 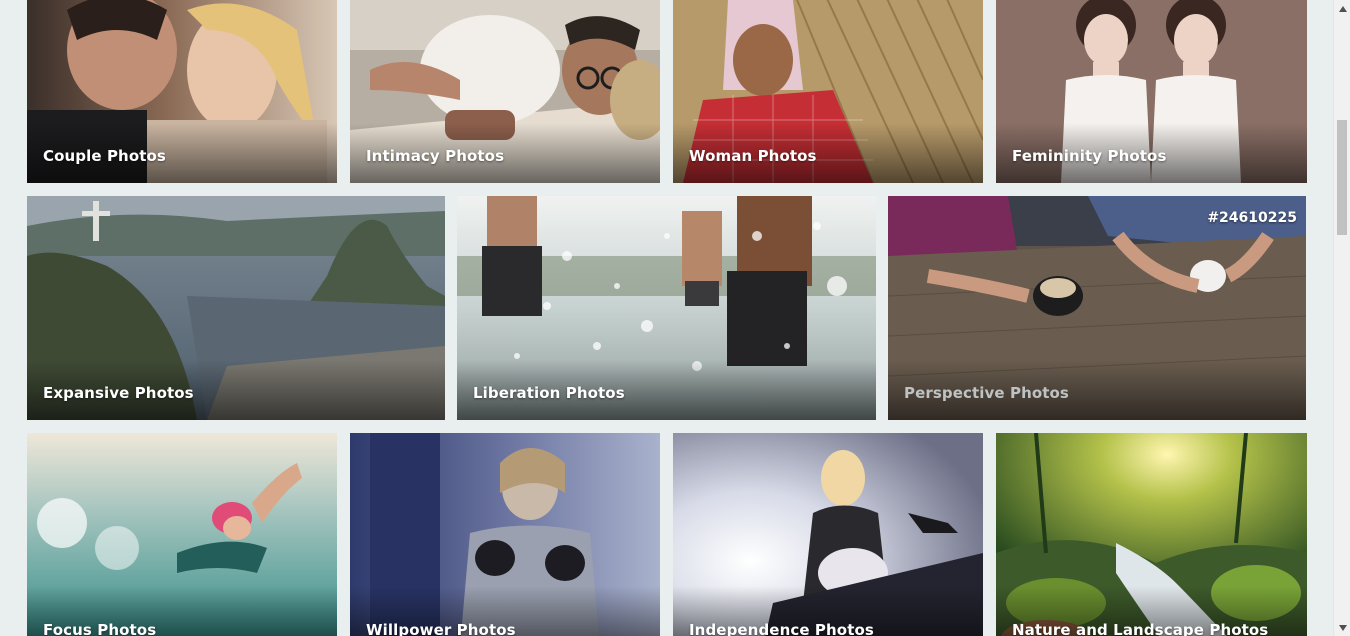 What do you see at coordinates (1252, 218) in the screenshot?
I see `photo-id-tag: #24610225` at bounding box center [1252, 218].